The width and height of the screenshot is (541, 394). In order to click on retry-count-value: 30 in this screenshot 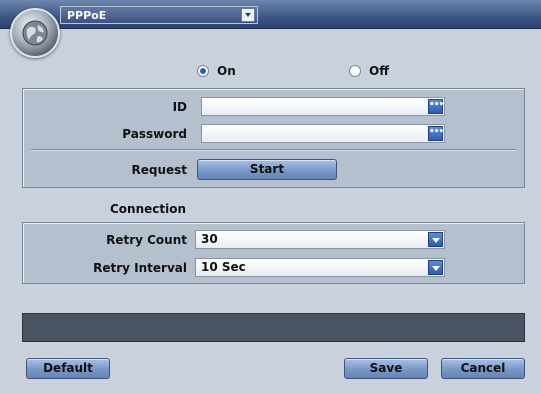, I will do `click(209, 239)`.